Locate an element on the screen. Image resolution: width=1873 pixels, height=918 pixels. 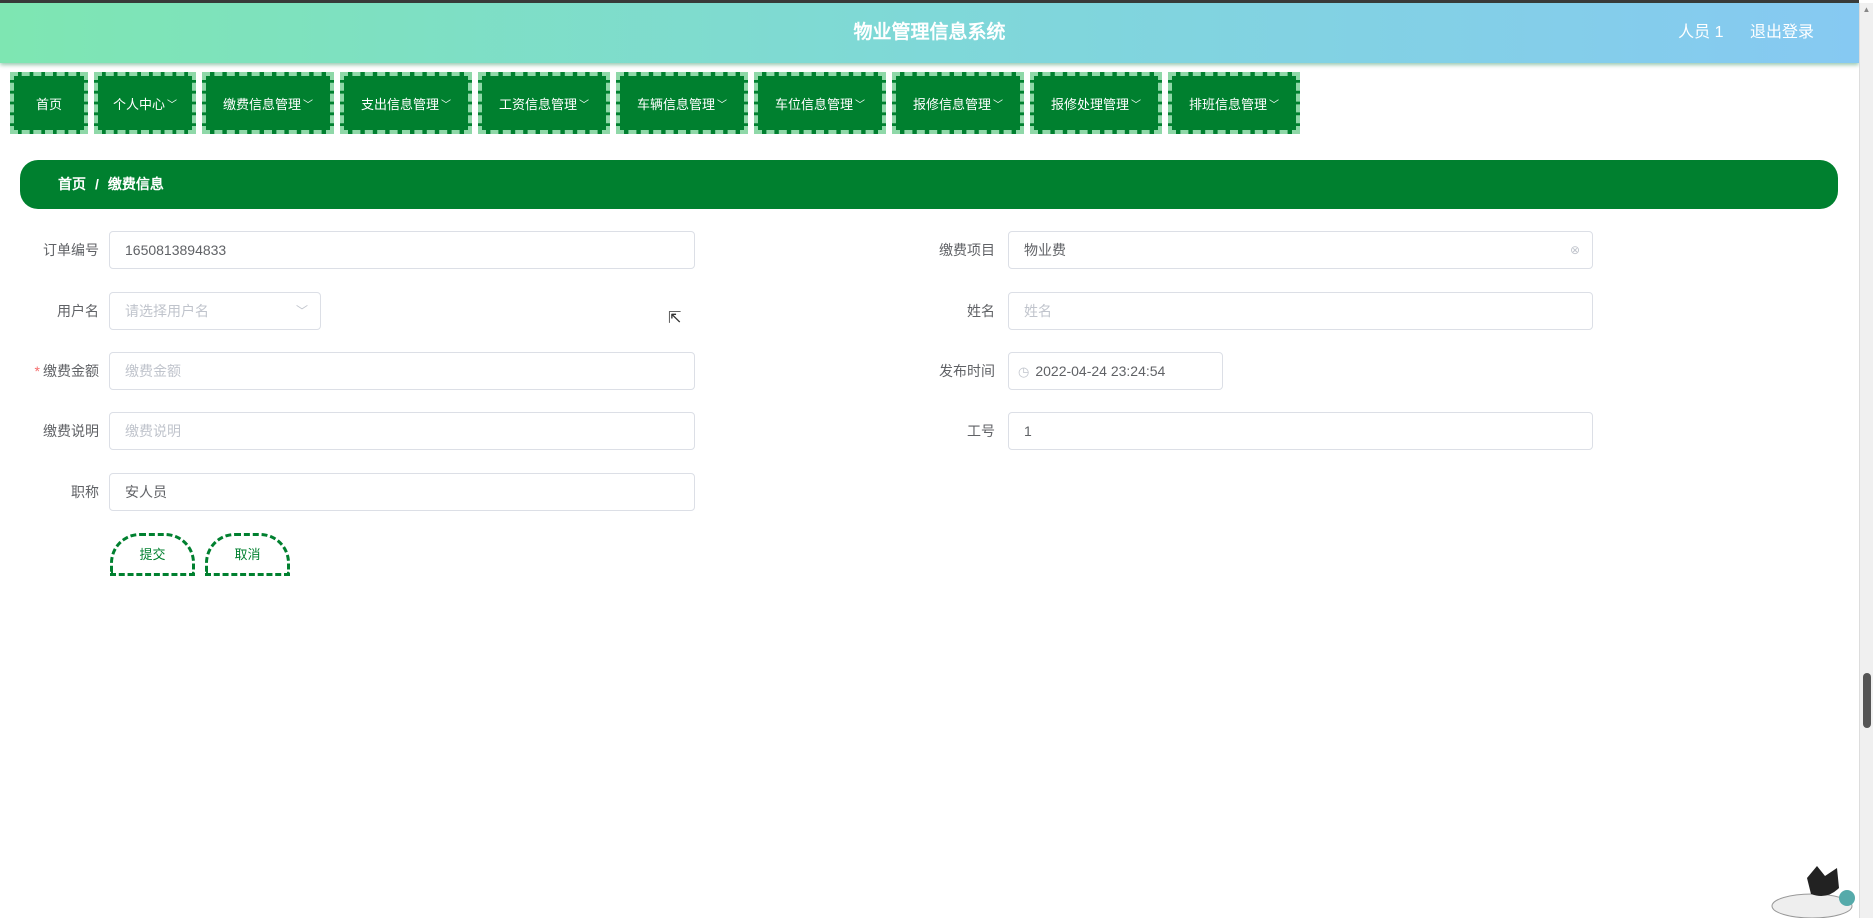
item-label: 缴费项目 is located at coordinates (967, 250).